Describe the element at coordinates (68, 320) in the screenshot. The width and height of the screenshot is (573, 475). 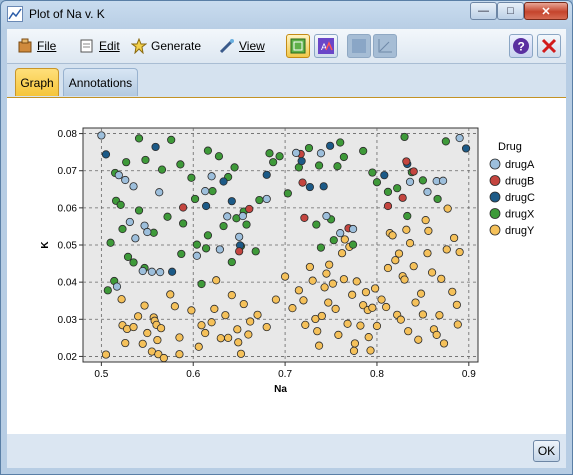
I see `y-tick-label: 0.03` at that location.